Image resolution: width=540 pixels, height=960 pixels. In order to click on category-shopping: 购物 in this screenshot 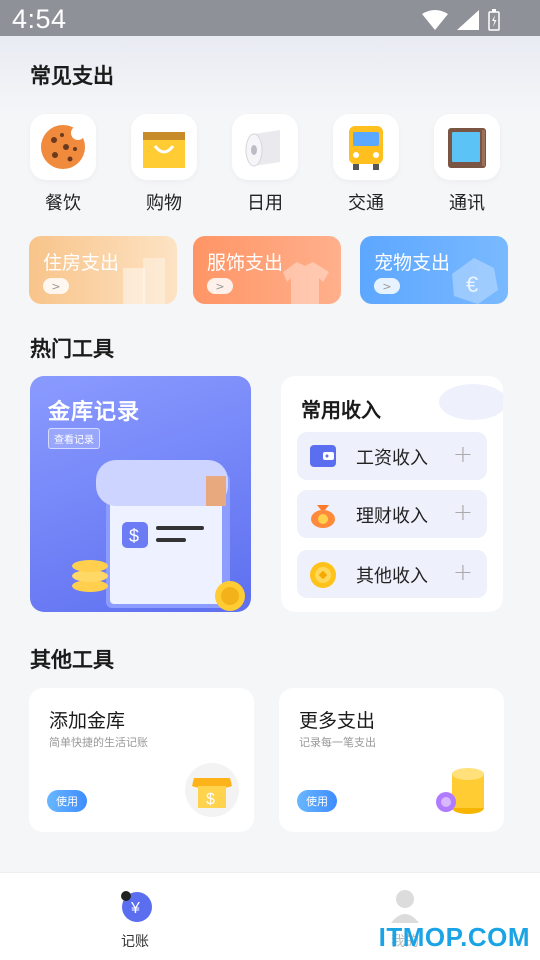, I will do `click(164, 164)`.